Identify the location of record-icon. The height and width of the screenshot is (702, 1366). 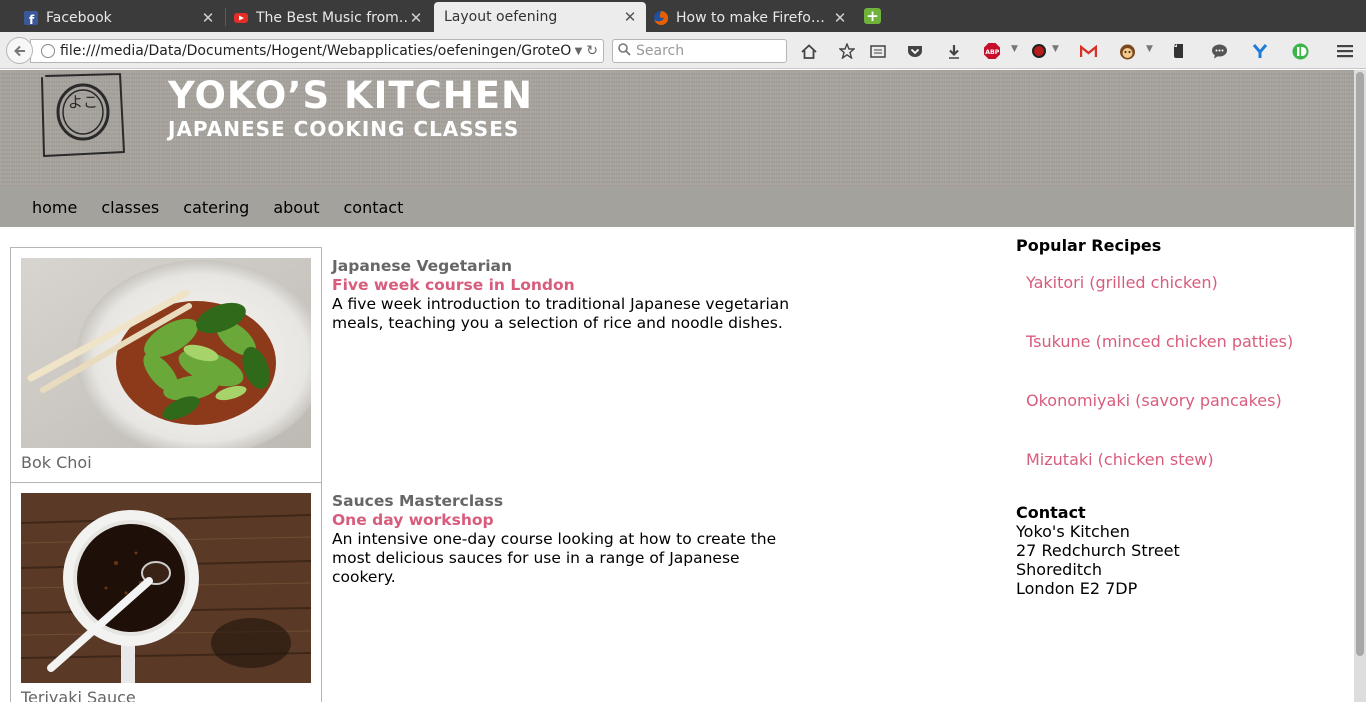
(1039, 51).